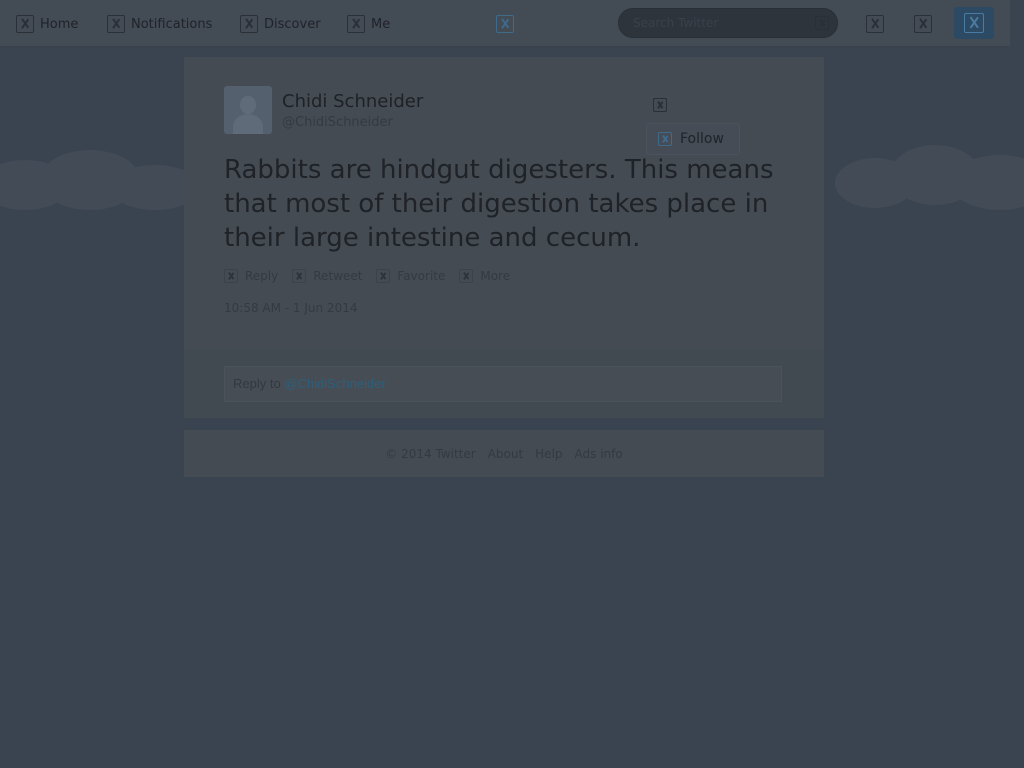  I want to click on footer-link-ads-info: Ads info, so click(599, 454).